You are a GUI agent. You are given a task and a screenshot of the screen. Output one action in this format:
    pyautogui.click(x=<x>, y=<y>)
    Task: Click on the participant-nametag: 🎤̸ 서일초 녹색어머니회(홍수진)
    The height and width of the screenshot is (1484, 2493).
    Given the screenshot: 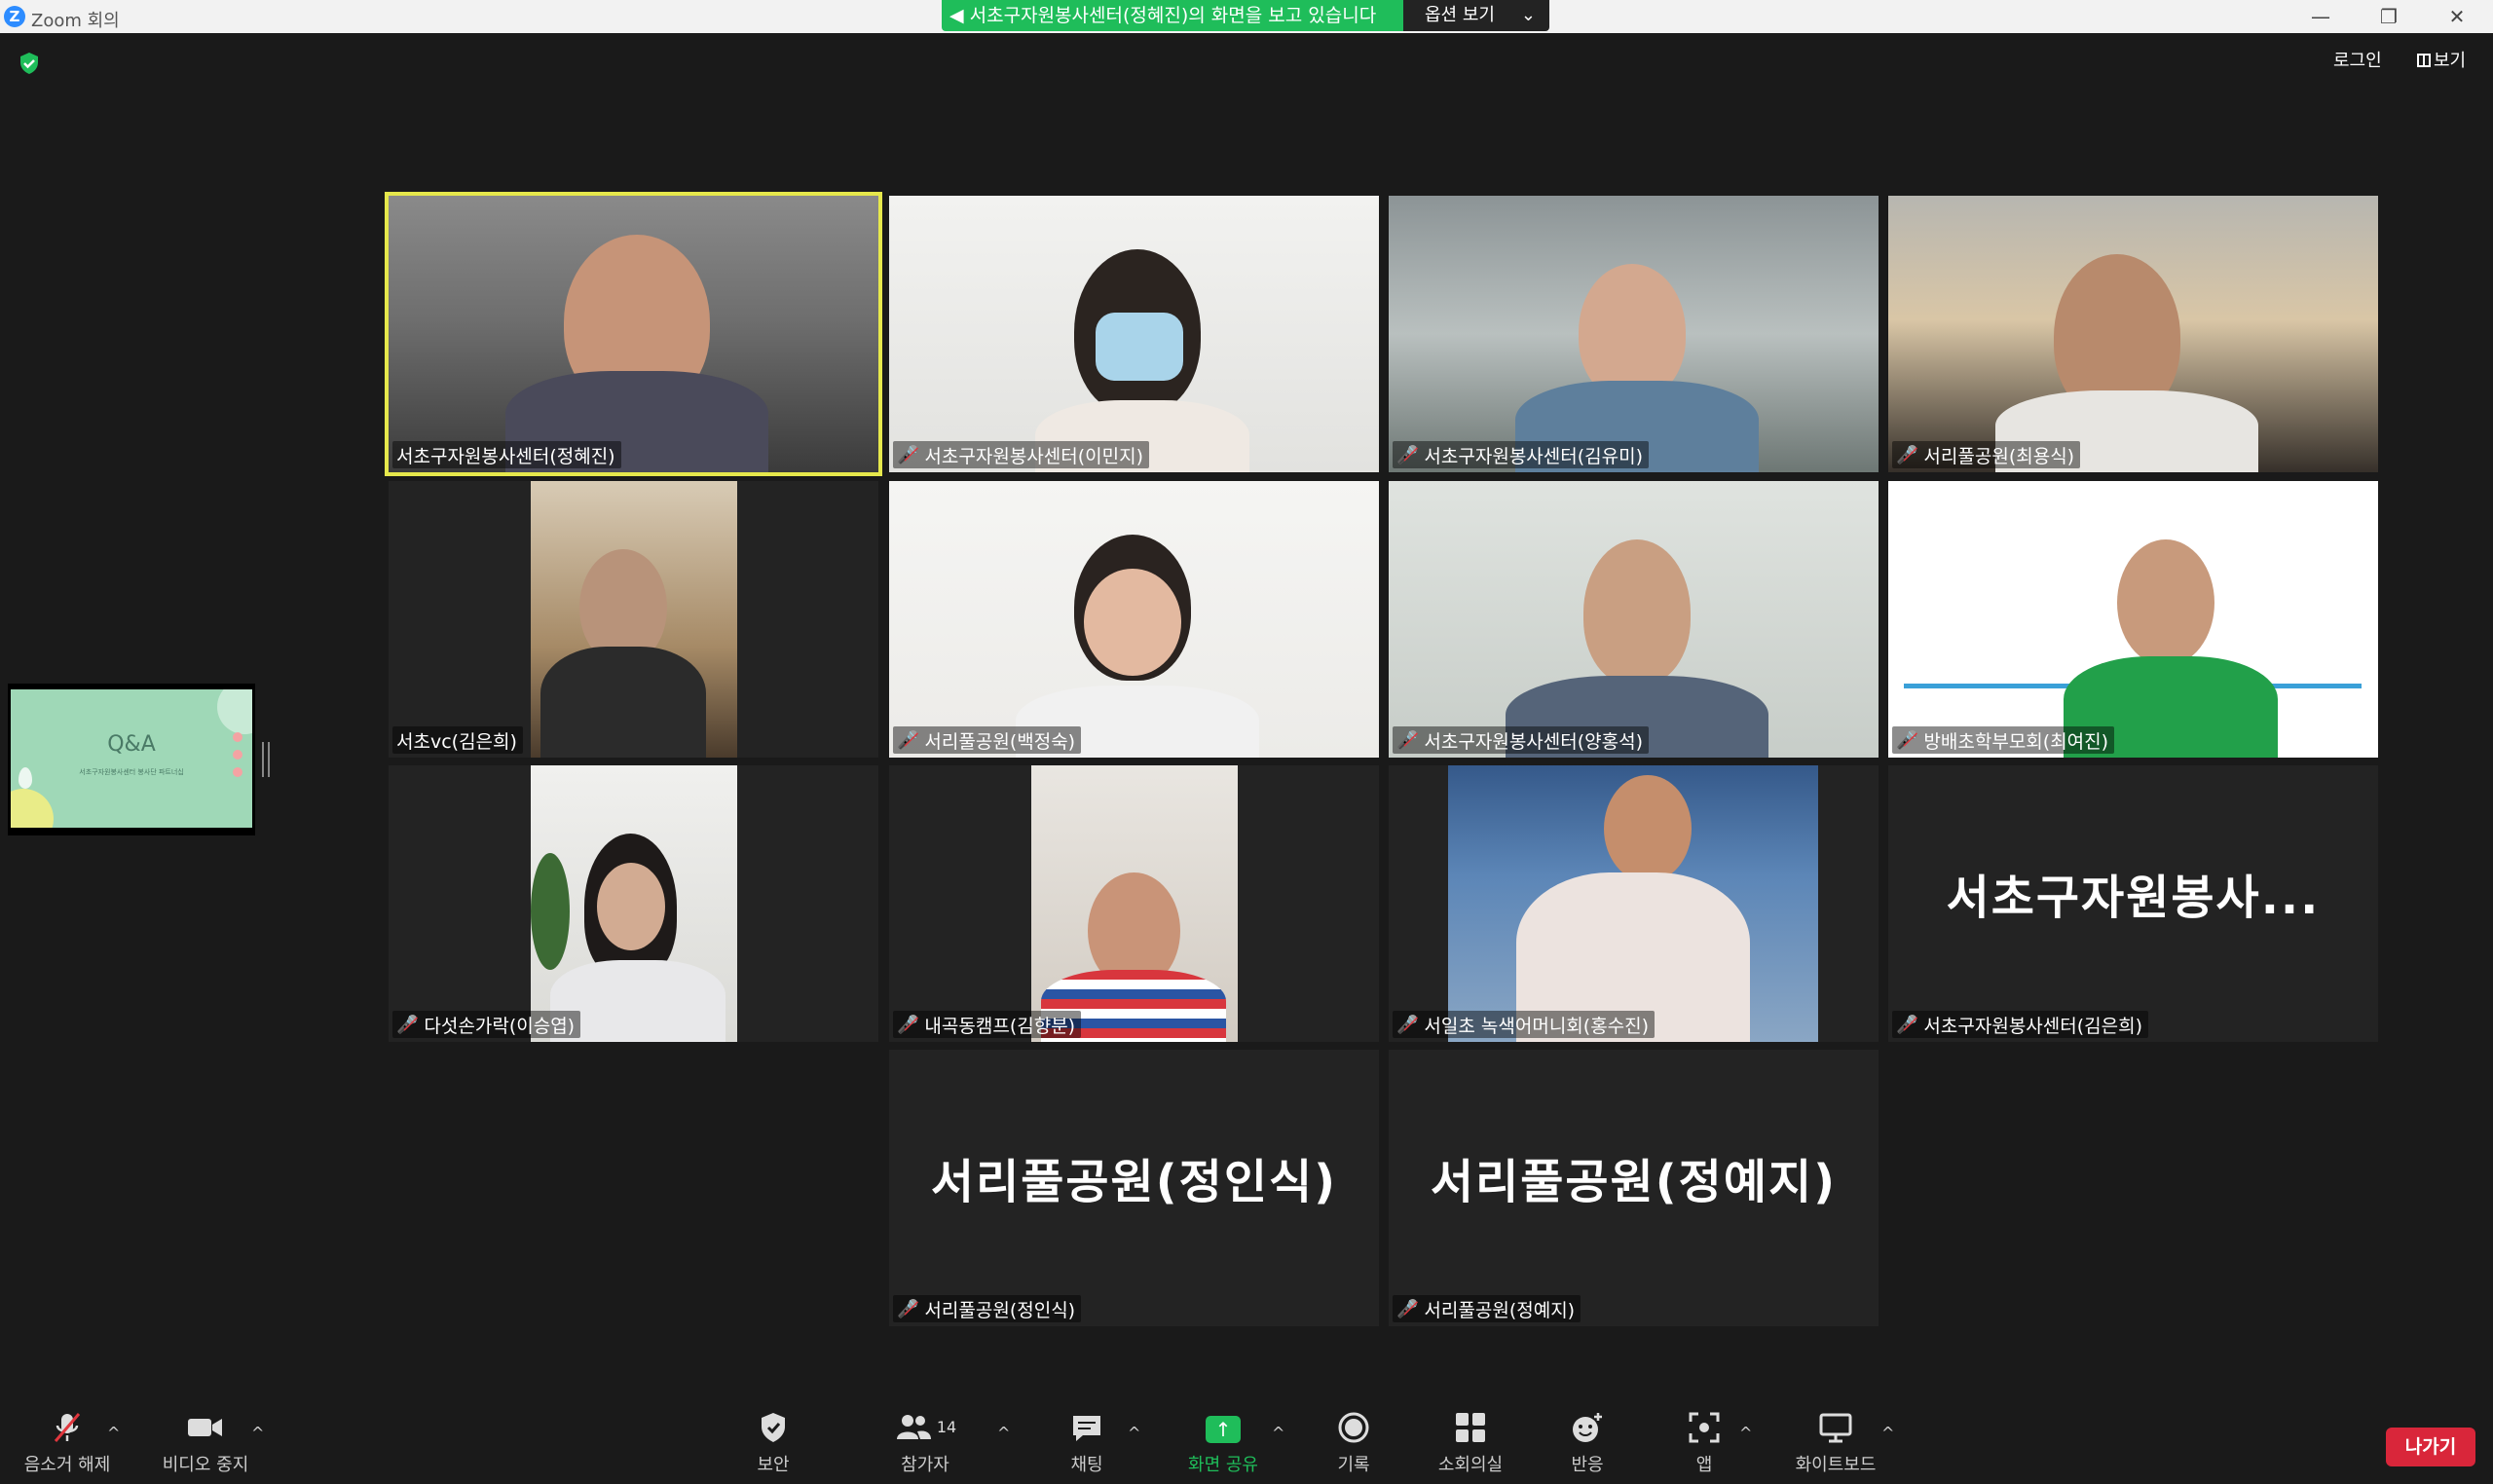 What is the action you would take?
    pyautogui.click(x=1525, y=1024)
    